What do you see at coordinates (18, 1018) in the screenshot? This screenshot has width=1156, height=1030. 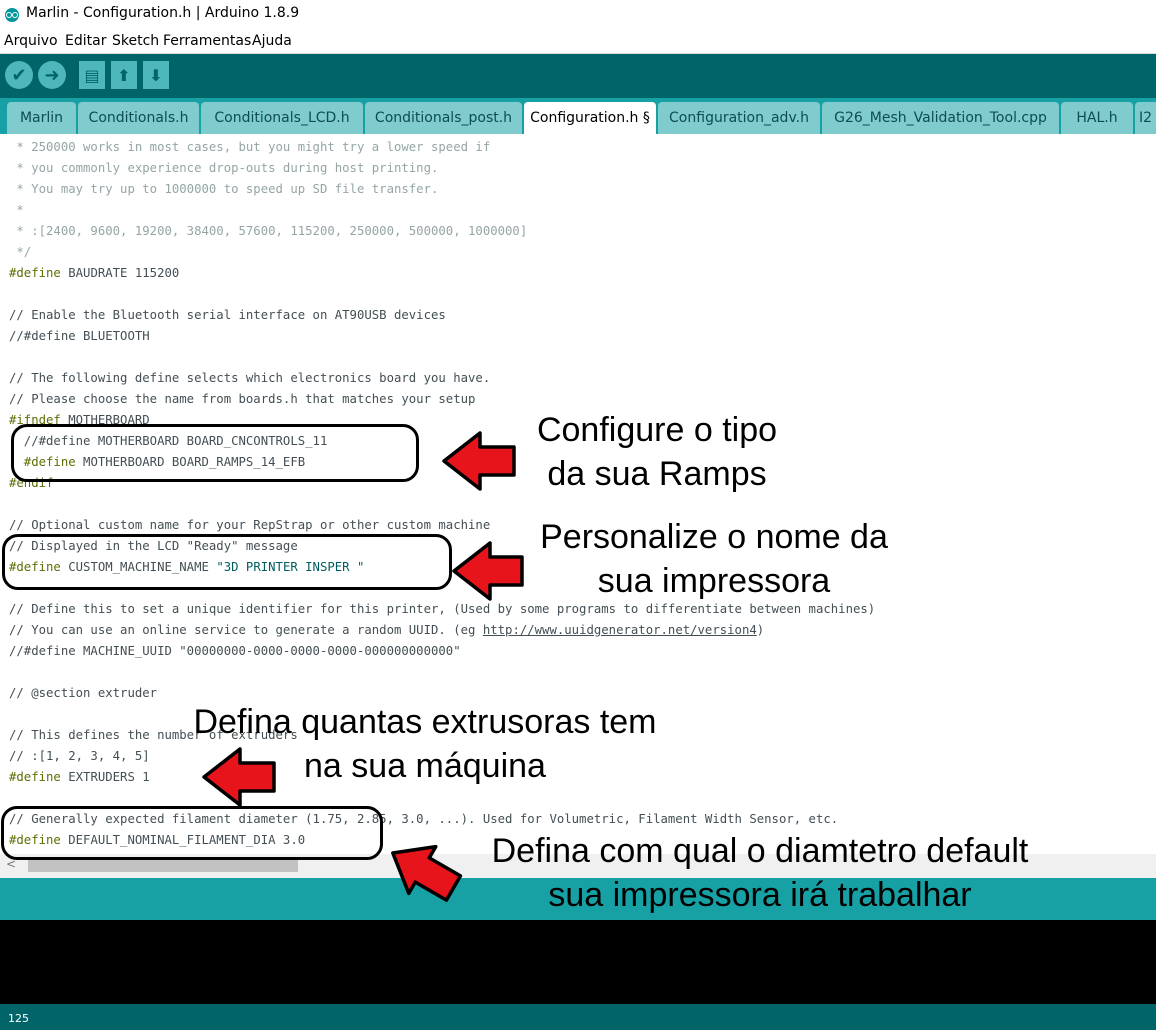 I see `line-number: 125` at bounding box center [18, 1018].